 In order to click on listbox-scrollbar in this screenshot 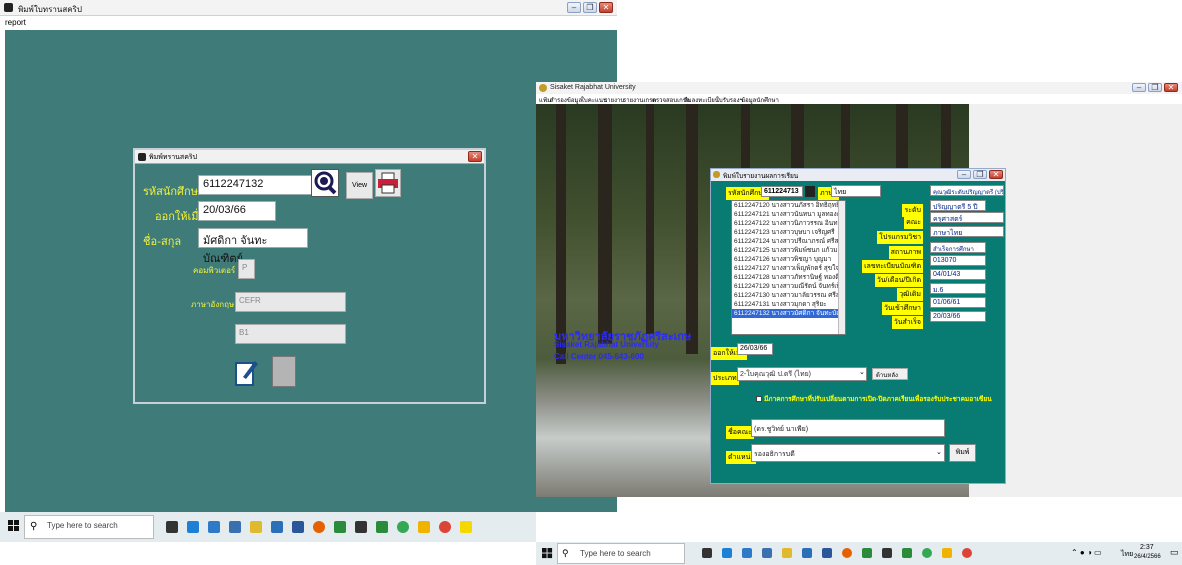, I will do `click(841, 267)`.